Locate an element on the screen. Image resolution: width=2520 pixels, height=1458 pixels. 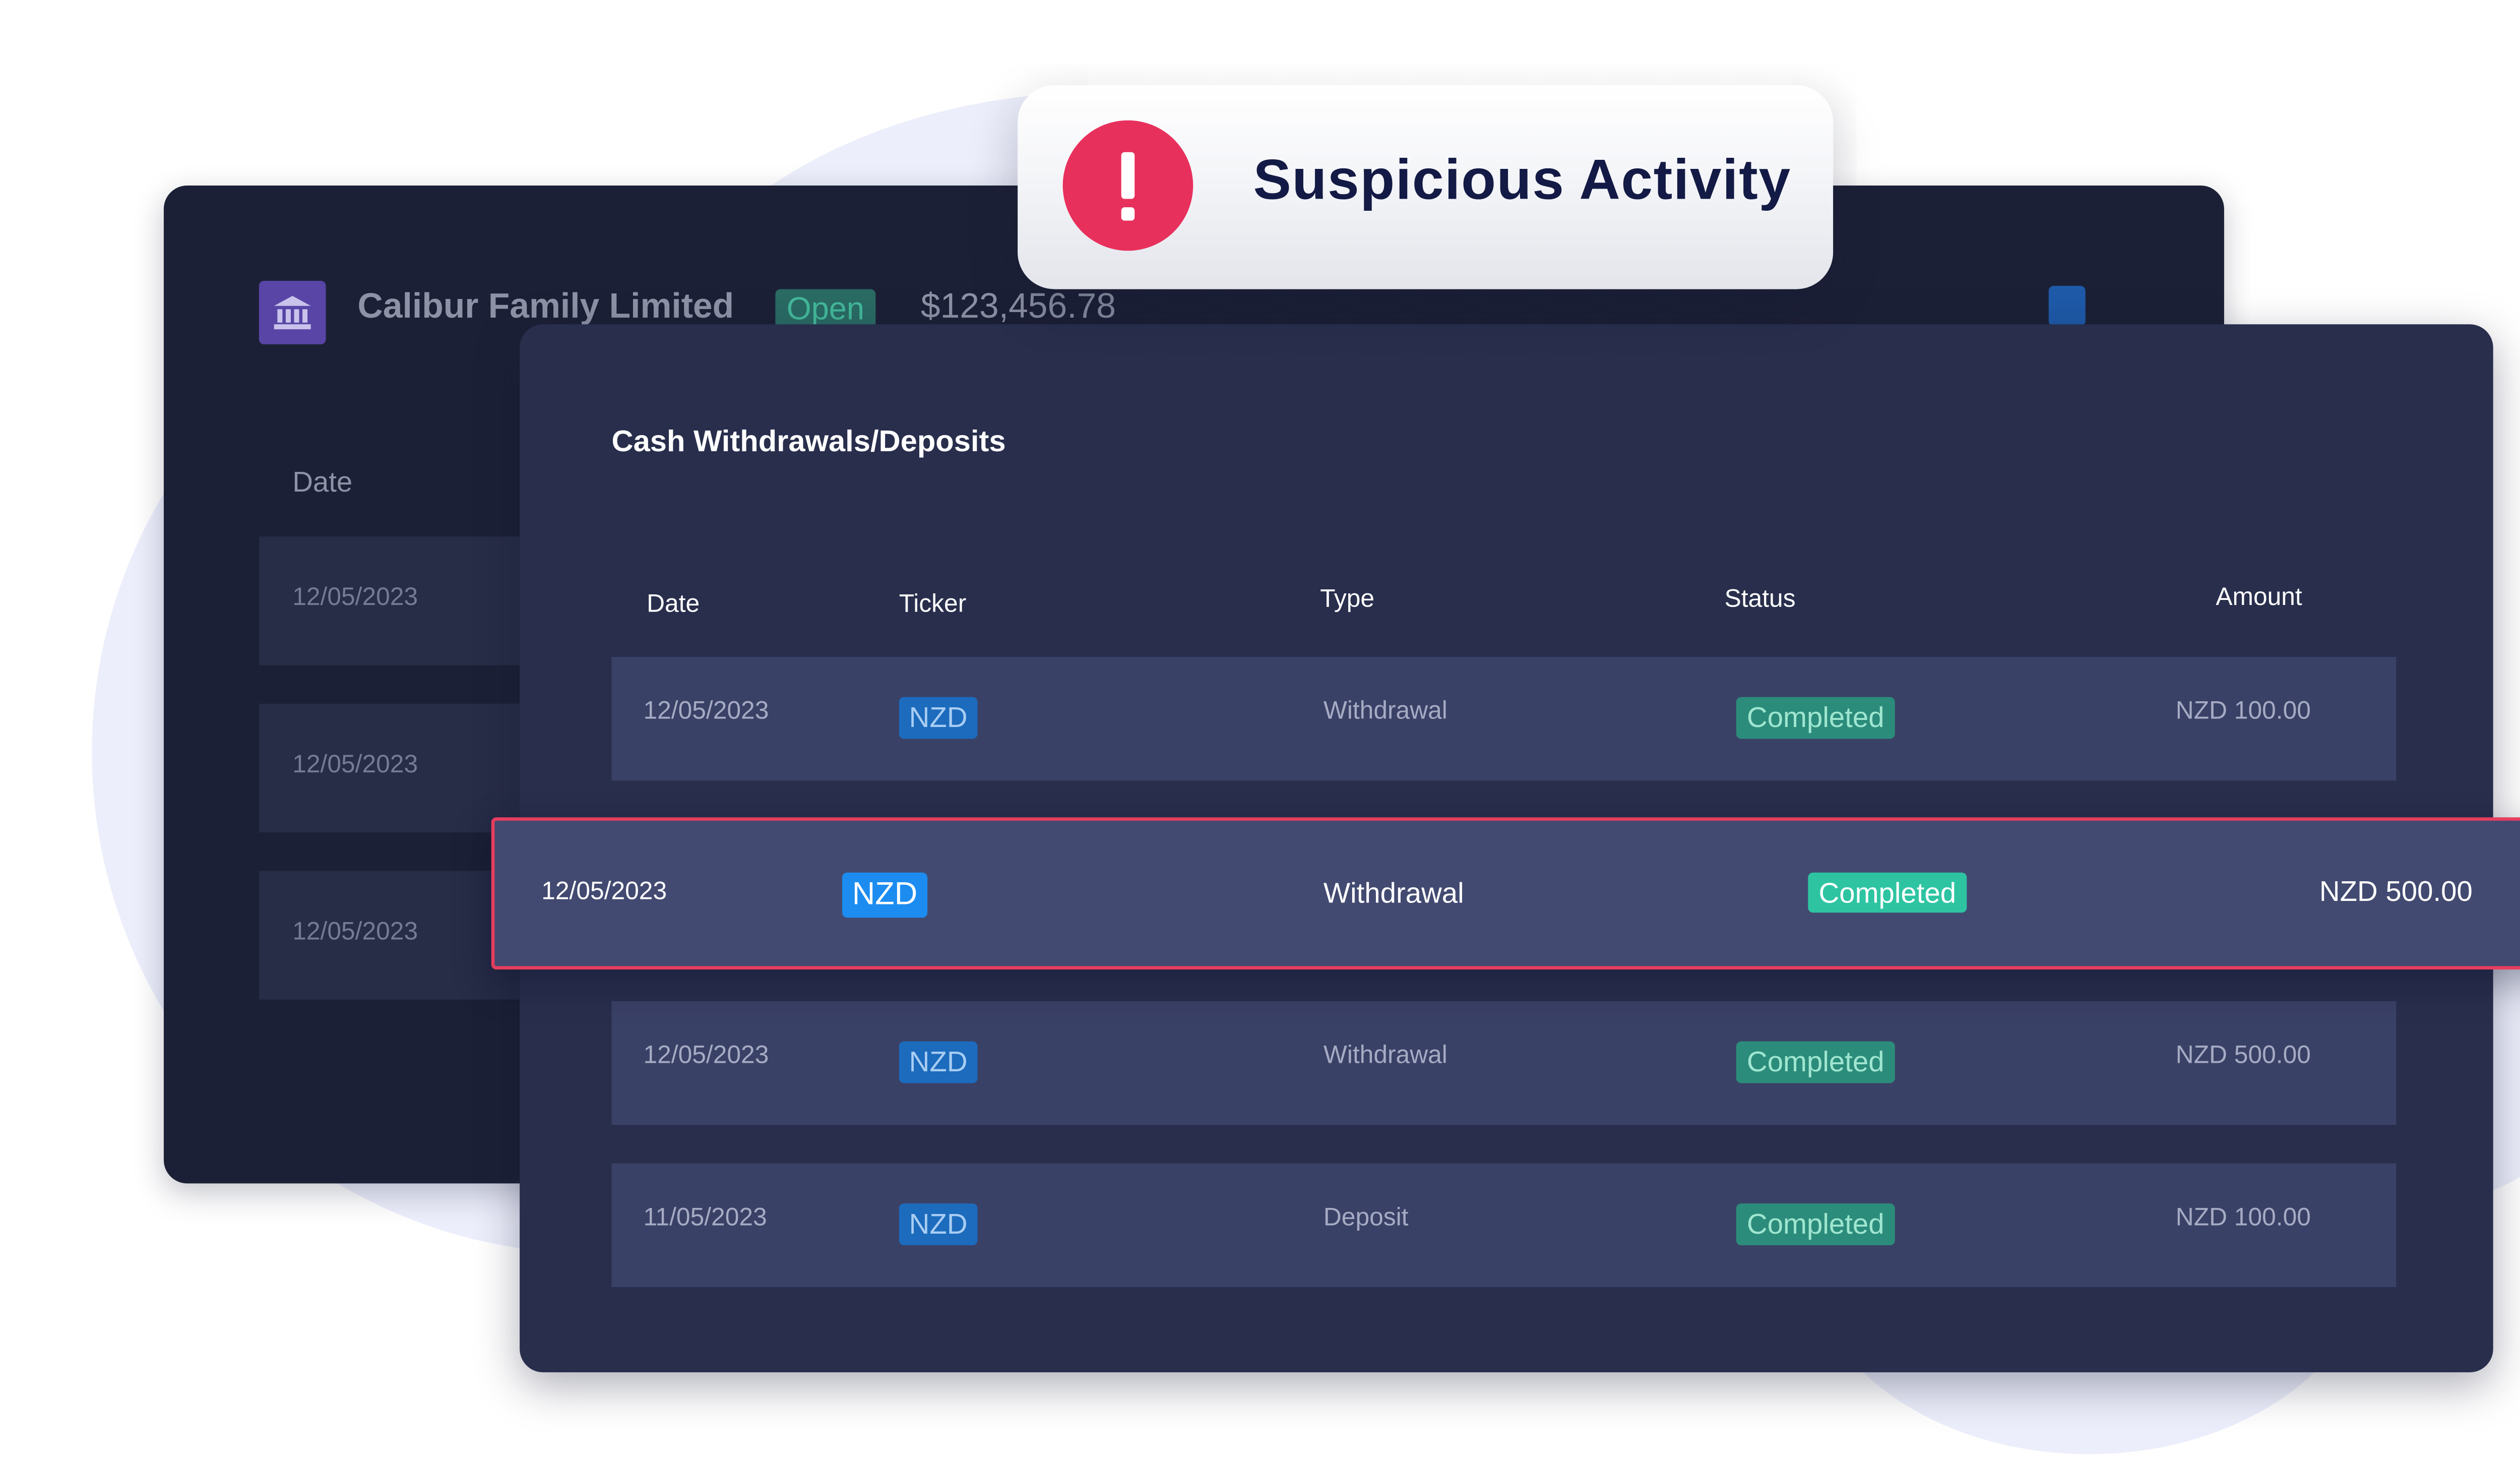
status-column-header: Status is located at coordinates (1760, 599).